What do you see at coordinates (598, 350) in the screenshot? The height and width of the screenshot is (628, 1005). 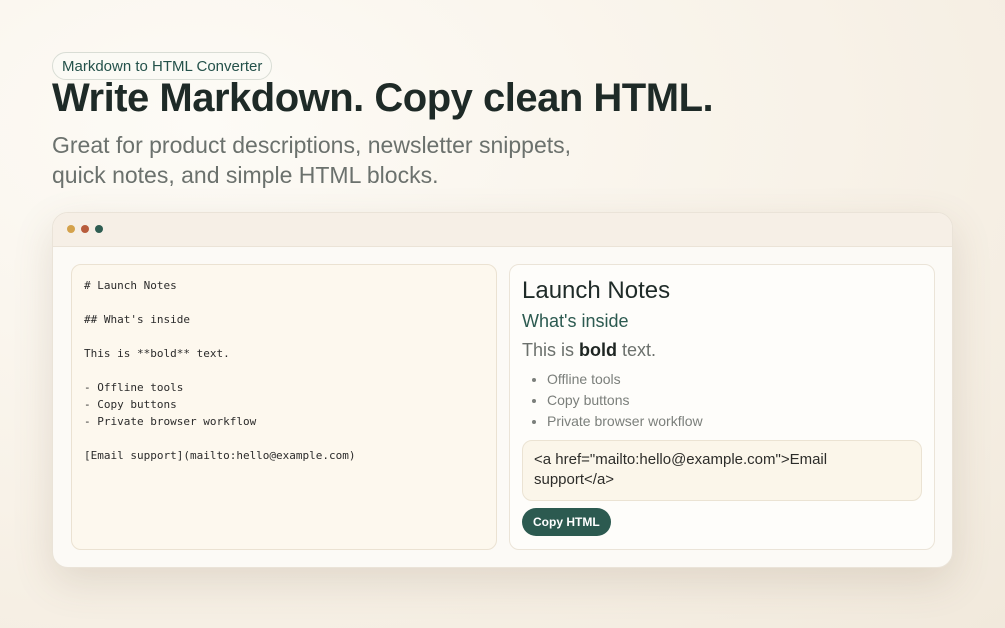 I see `preview-bold-text: bold` at bounding box center [598, 350].